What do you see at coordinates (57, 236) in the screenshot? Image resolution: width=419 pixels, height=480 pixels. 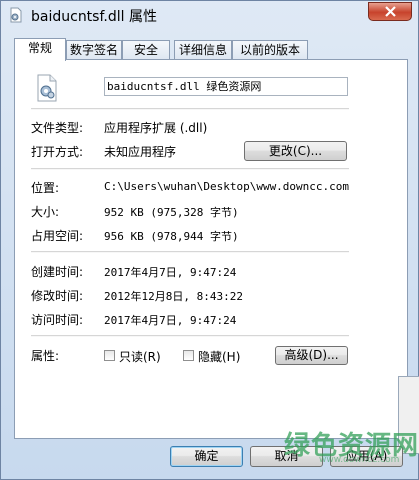 I see `size-on-disk-label: 占用空间:` at bounding box center [57, 236].